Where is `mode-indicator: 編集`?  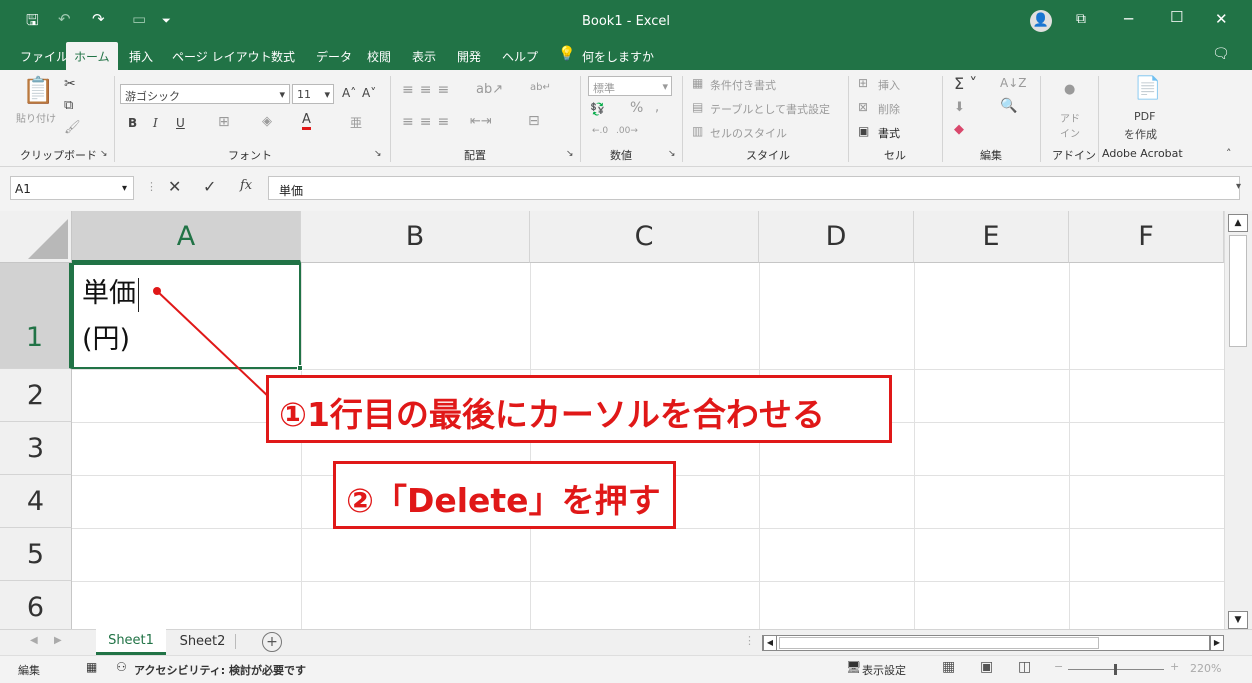 mode-indicator: 編集 is located at coordinates (29, 670).